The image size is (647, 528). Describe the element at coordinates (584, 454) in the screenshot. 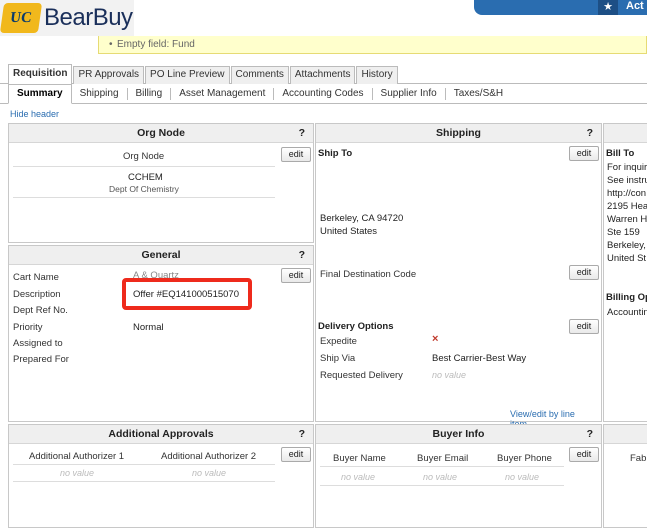

I see `buyer-info-edit-button: edit` at that location.